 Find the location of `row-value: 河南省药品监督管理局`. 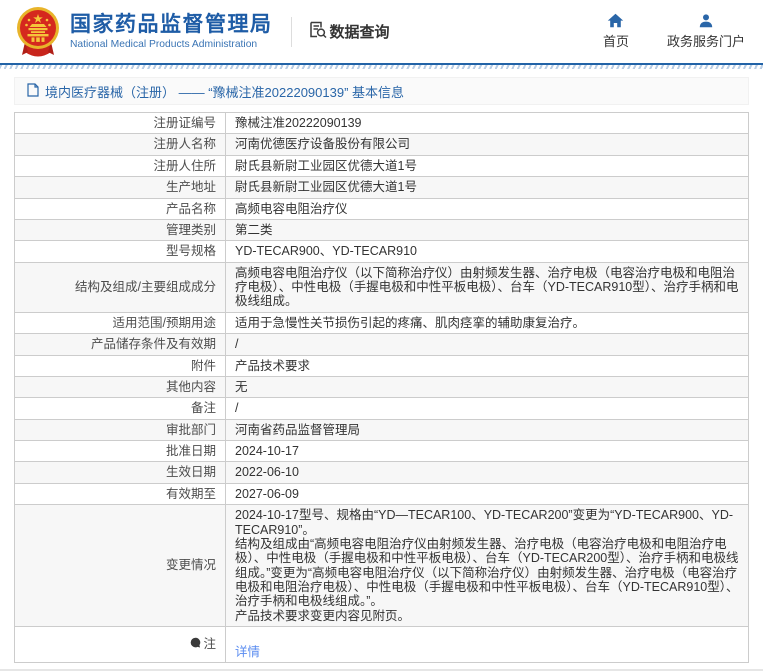

row-value: 河南省药品监督管理局 is located at coordinates (487, 430).